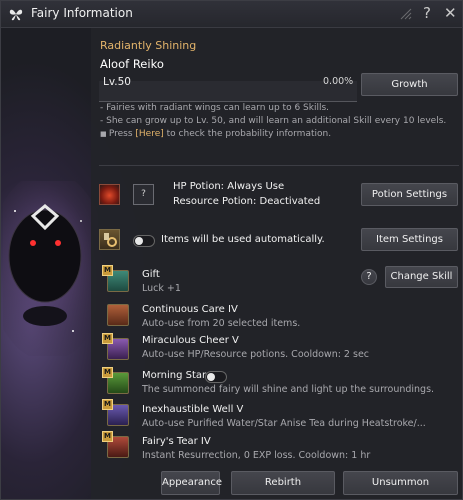 Image resolution: width=463 pixels, height=500 pixels. I want to click on fairy-tier: Radiantly Shining, so click(148, 45).